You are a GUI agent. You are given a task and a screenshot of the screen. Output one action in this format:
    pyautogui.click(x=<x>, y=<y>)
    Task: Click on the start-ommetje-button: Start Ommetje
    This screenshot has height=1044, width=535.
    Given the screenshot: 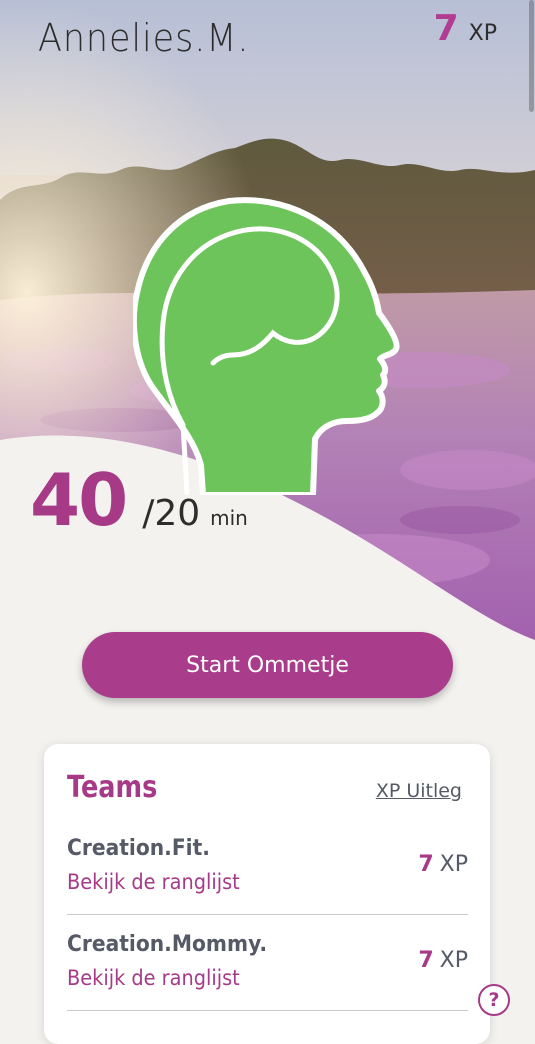 What is the action you would take?
    pyautogui.click(x=267, y=665)
    